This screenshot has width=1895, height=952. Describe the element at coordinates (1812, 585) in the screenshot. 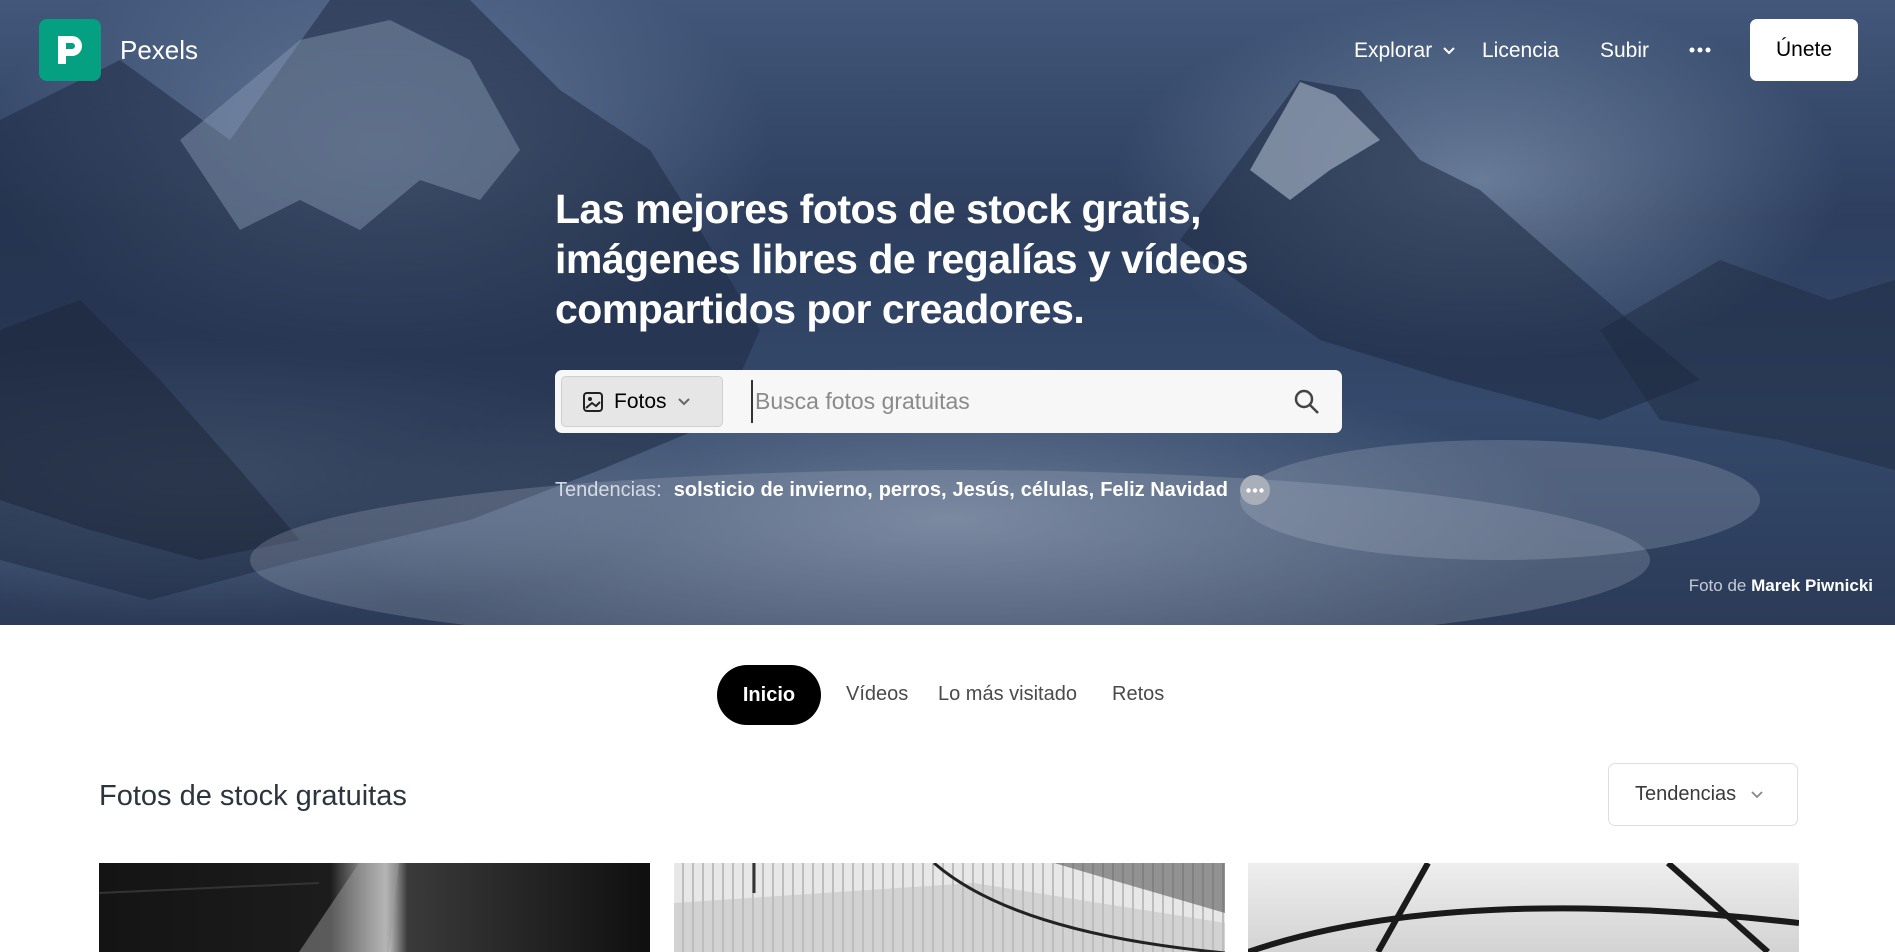

I see `photographer-link: Marek Piwnicki` at that location.